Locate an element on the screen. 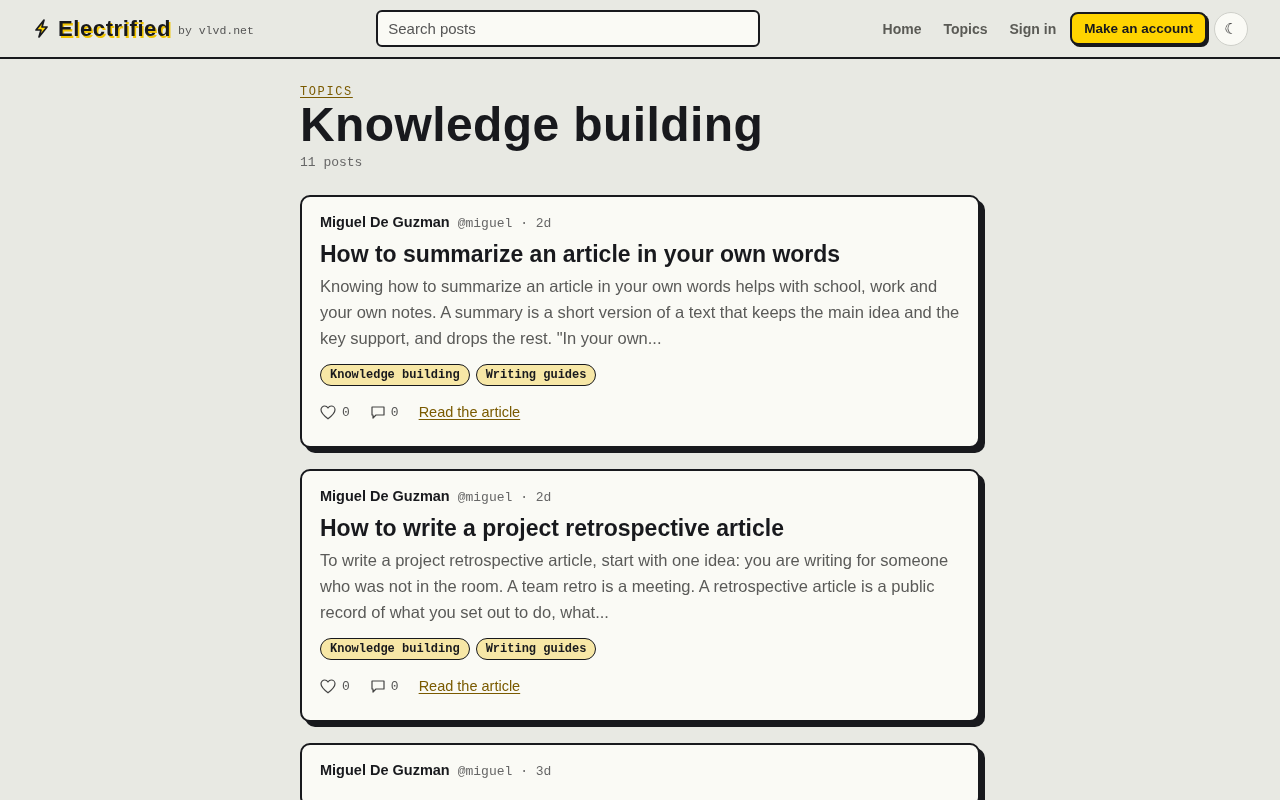 The image size is (1280, 800). page-title: Knowledge building is located at coordinates (532, 125).